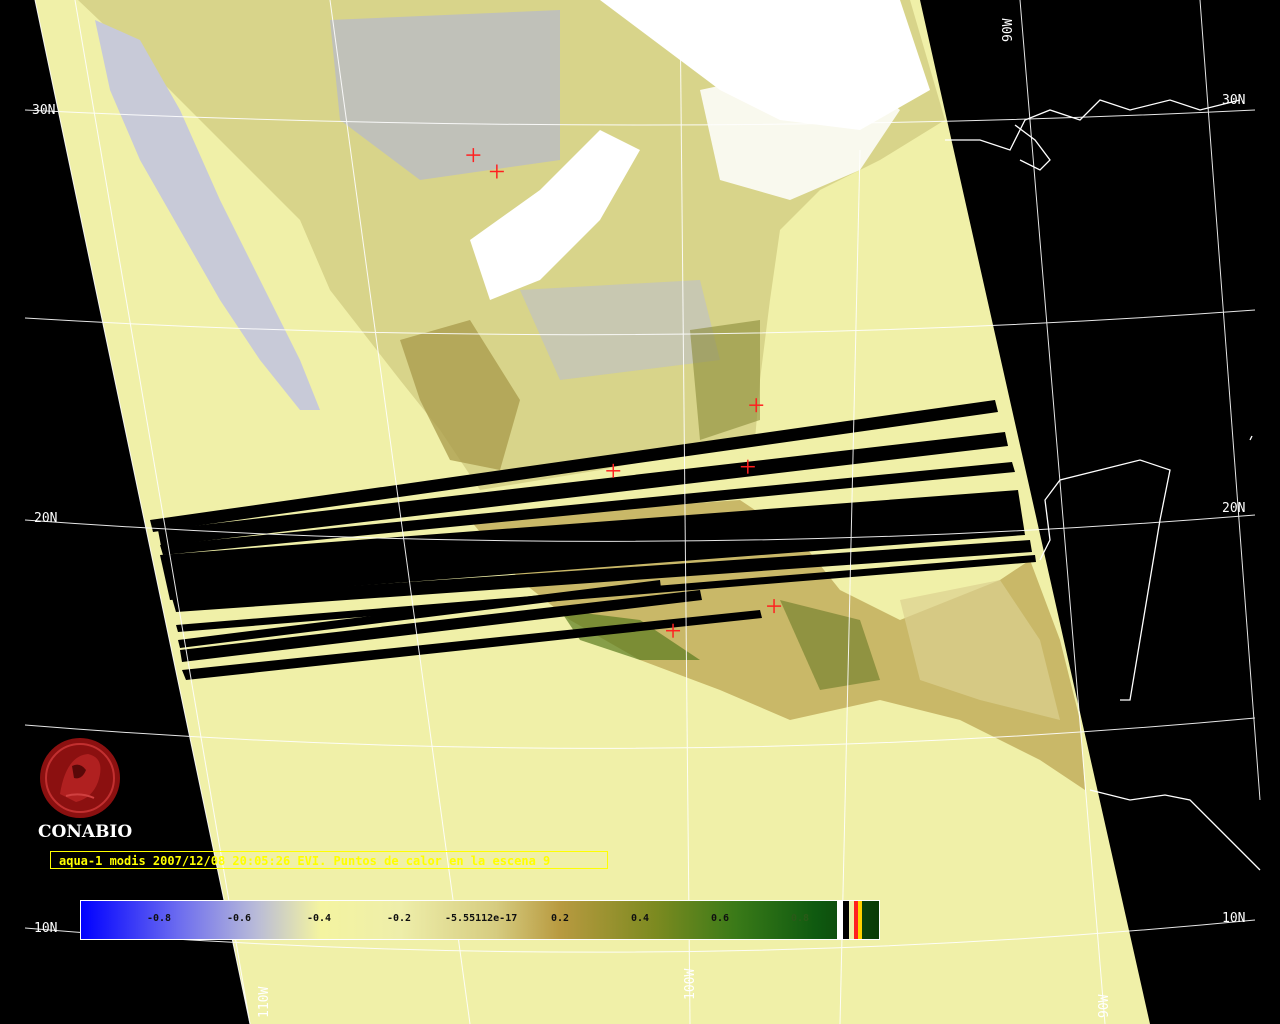  What do you see at coordinates (1233, 918) in the screenshot?
I see `lat-label-10n-right: 10N` at bounding box center [1233, 918].